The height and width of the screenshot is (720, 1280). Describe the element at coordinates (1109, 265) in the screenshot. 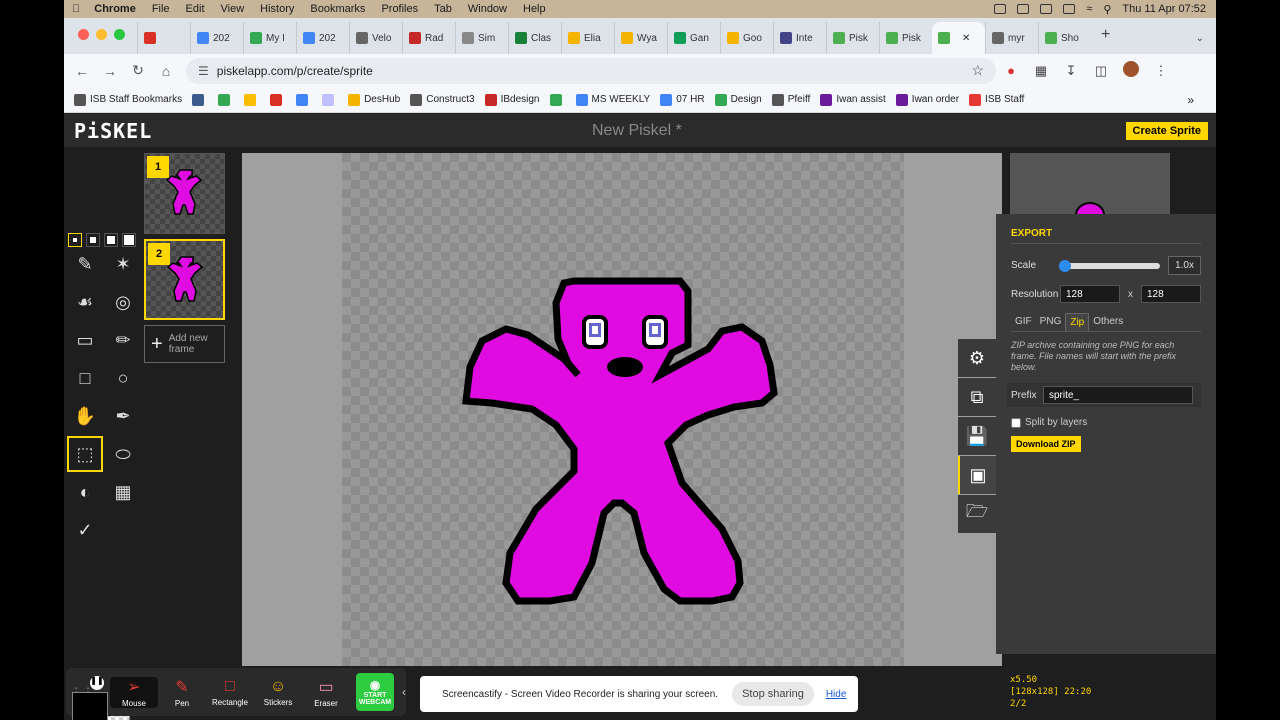

I see `scale-slider` at that location.